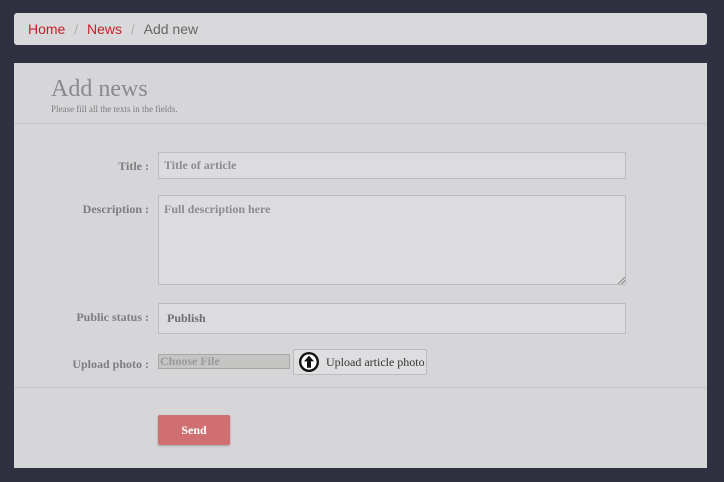  Describe the element at coordinates (133, 166) in the screenshot. I see `title-label: Title :` at that location.